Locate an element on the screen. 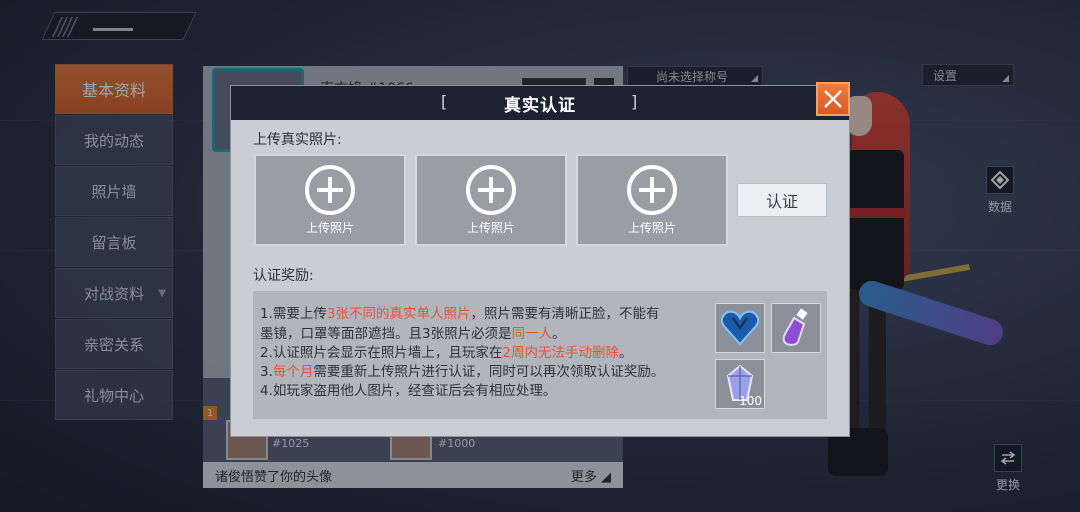 The width and height of the screenshot is (1080, 512). rule-text: ，照片需要有清晰正脸，不能有 is located at coordinates (565, 314).